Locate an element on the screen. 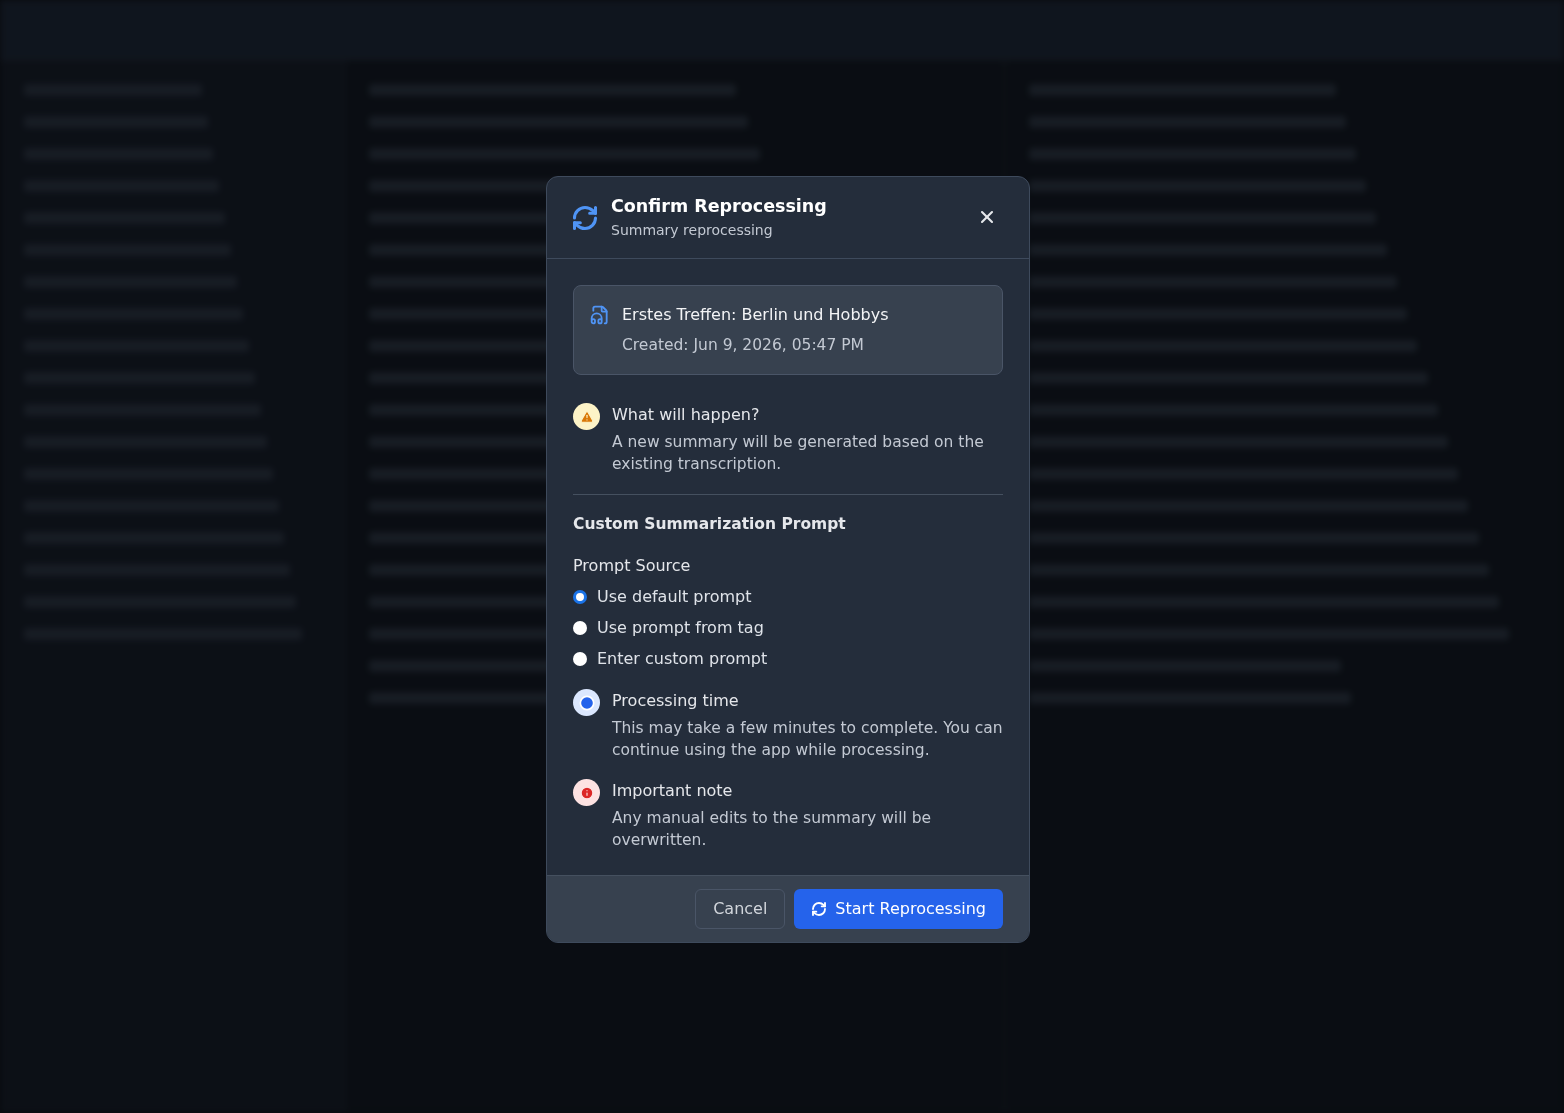 The image size is (1564, 1113). notice-text: This may take a few minutes to complete. You can continue using the app while processing. is located at coordinates (807, 740).